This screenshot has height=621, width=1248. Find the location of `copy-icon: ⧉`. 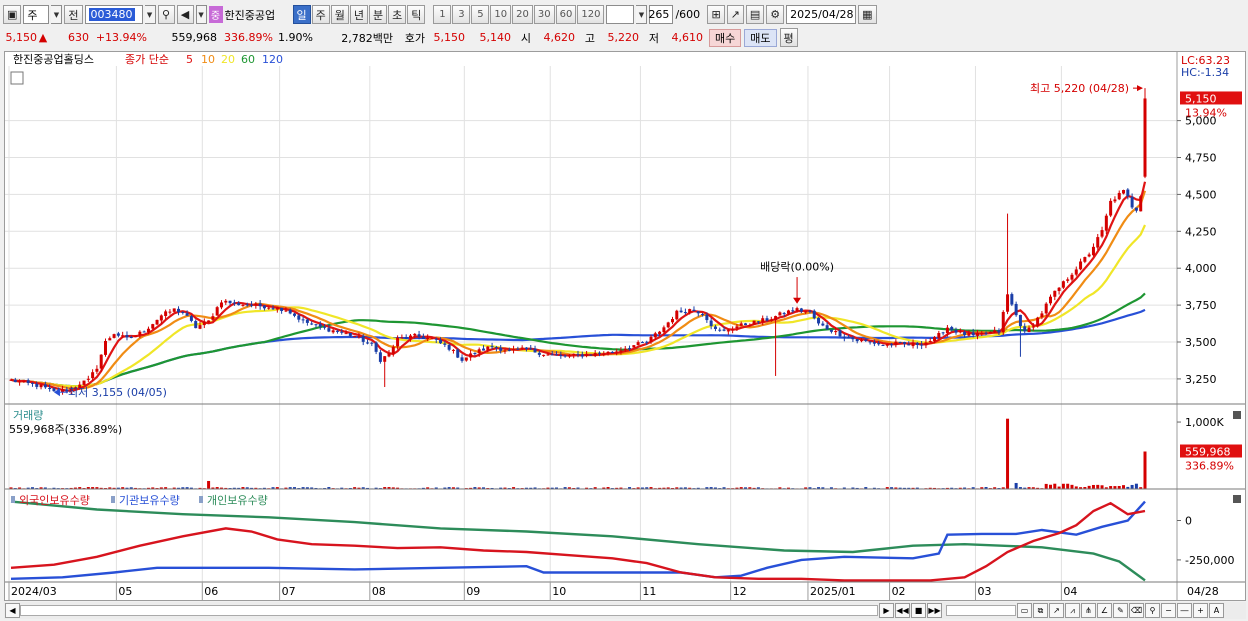

copy-icon: ⧉ is located at coordinates (1040, 610).